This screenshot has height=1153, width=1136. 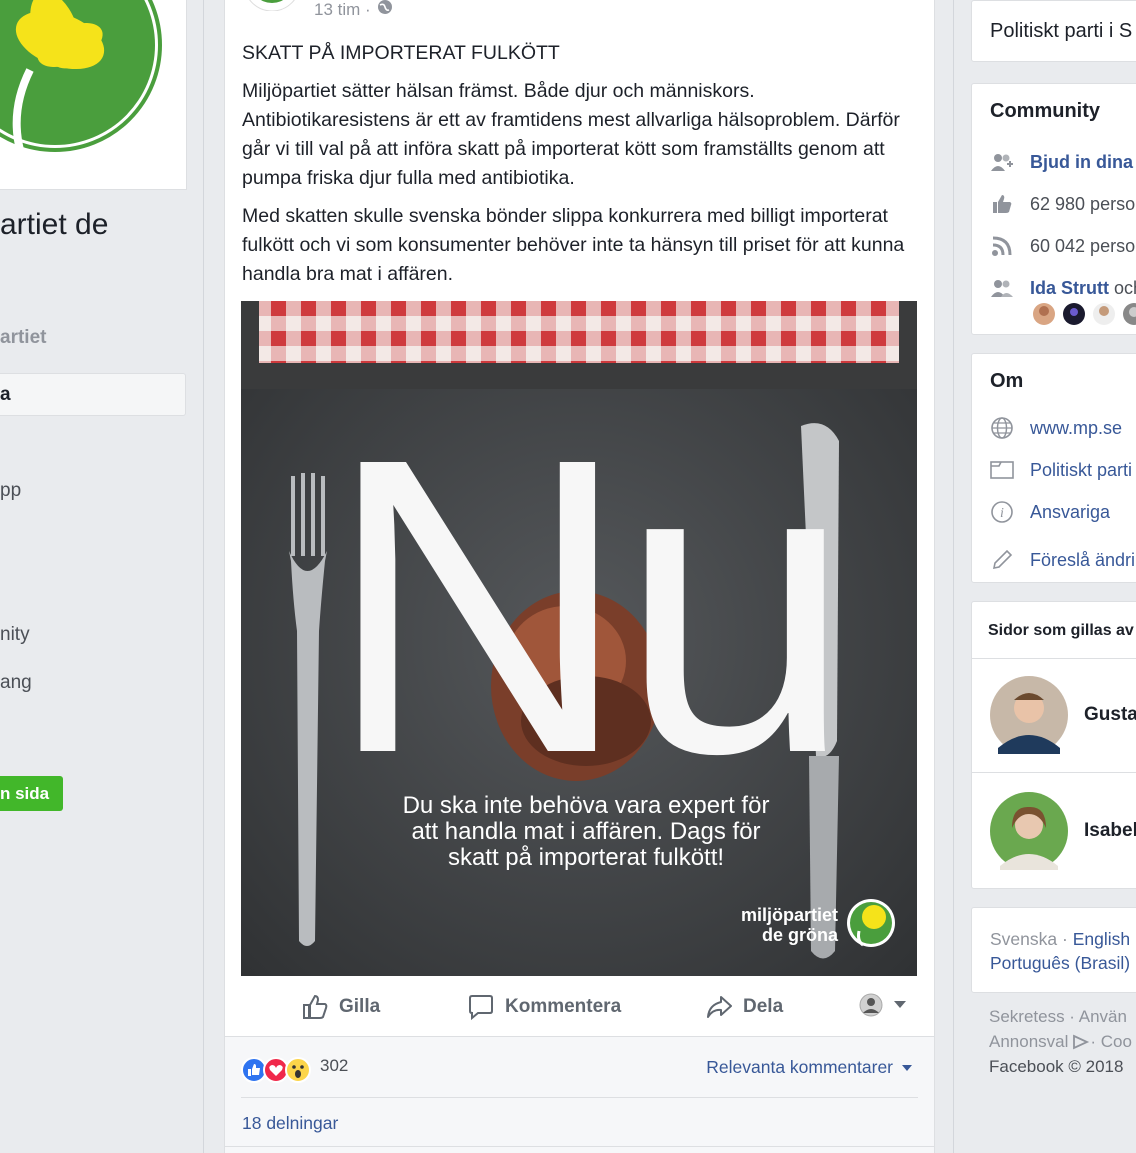 What do you see at coordinates (54, 225) in the screenshot?
I see `page-name: artiet de` at bounding box center [54, 225].